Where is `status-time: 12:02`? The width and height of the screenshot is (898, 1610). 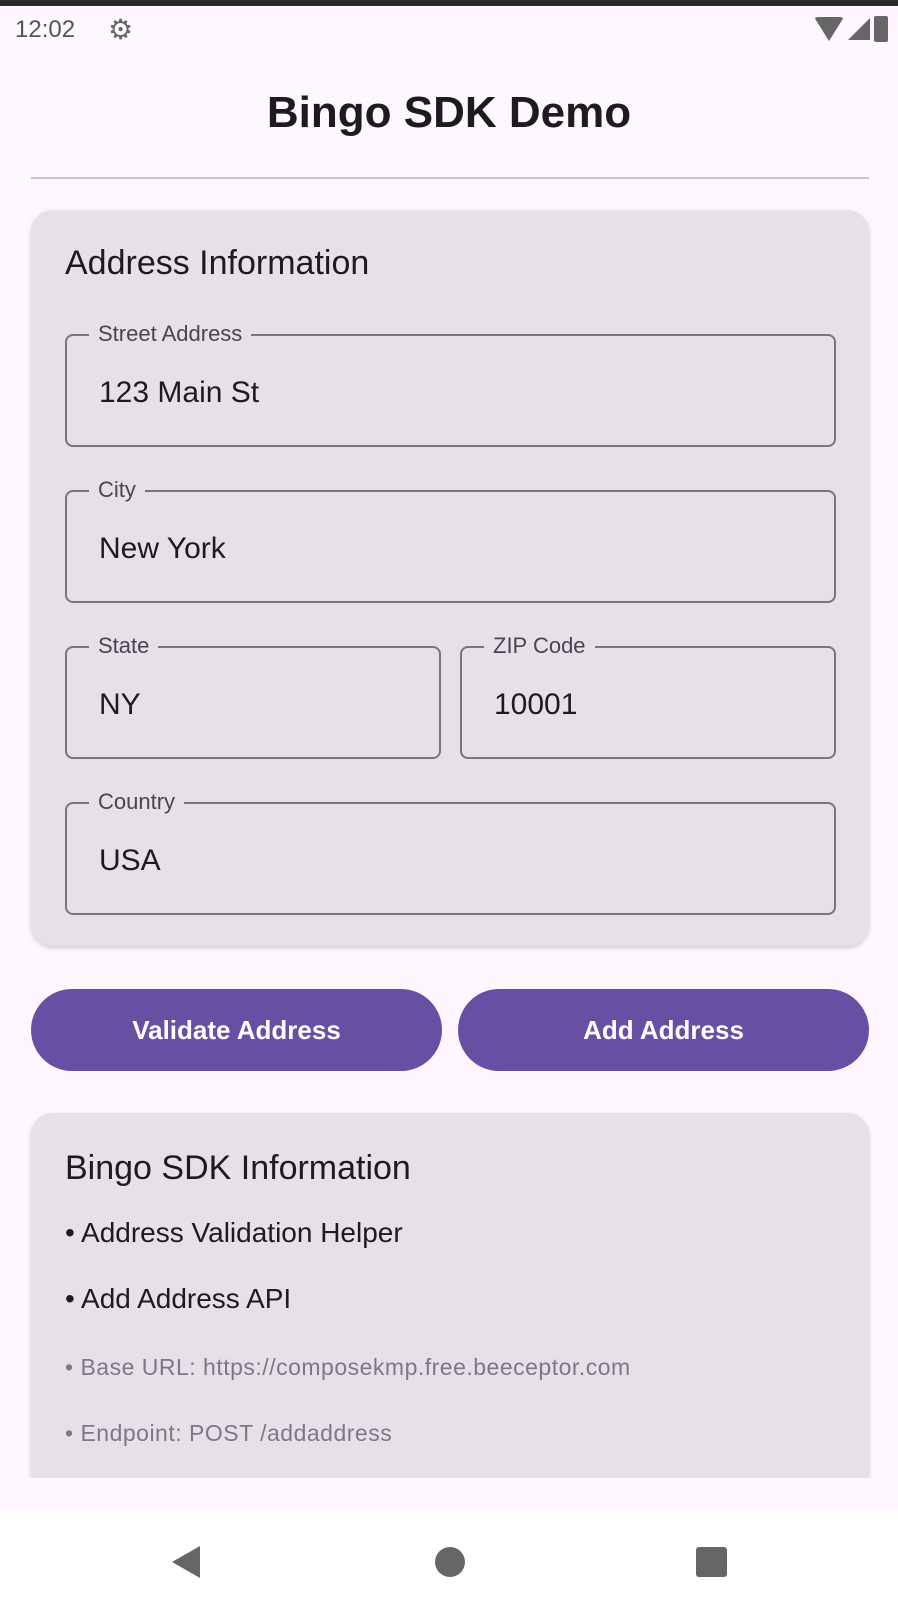 status-time: 12:02 is located at coordinates (45, 29).